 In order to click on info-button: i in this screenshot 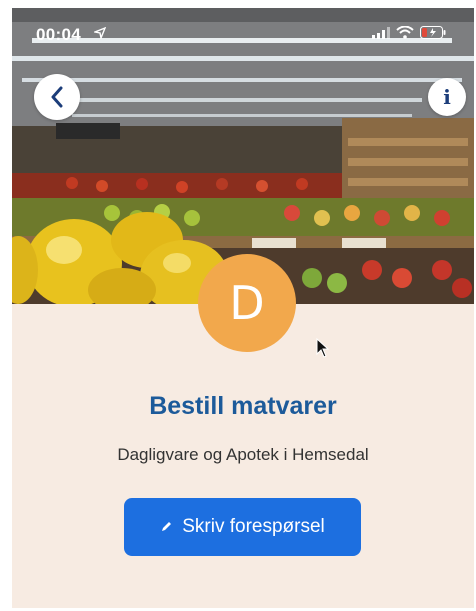, I will do `click(447, 97)`.